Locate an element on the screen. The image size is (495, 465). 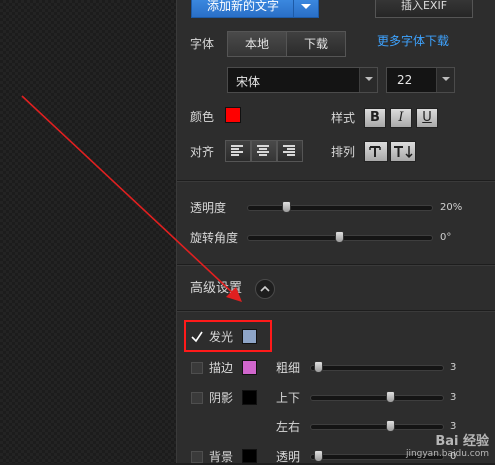
watermark-url: jingyan.baidu.com is located at coordinates (447, 454).